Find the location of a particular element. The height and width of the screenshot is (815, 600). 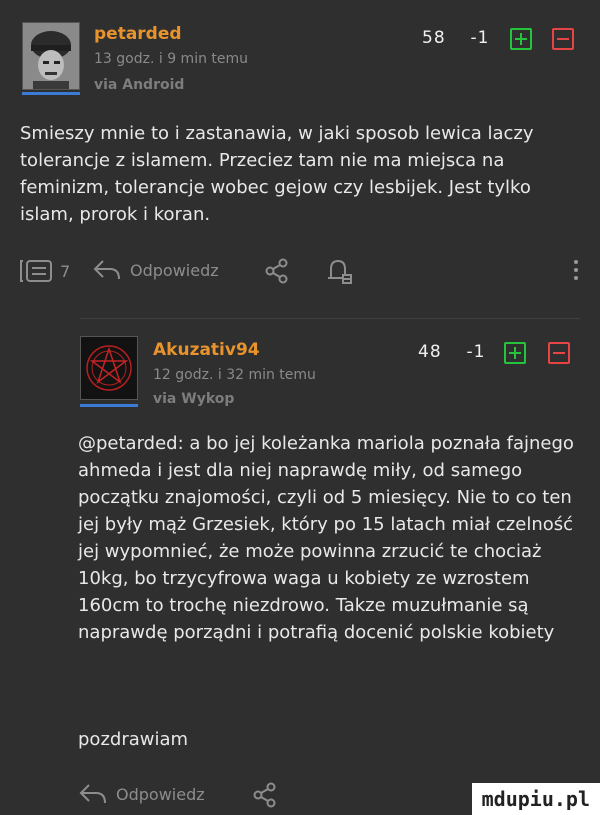

vote-score: 48 -1 is located at coordinates (451, 352).